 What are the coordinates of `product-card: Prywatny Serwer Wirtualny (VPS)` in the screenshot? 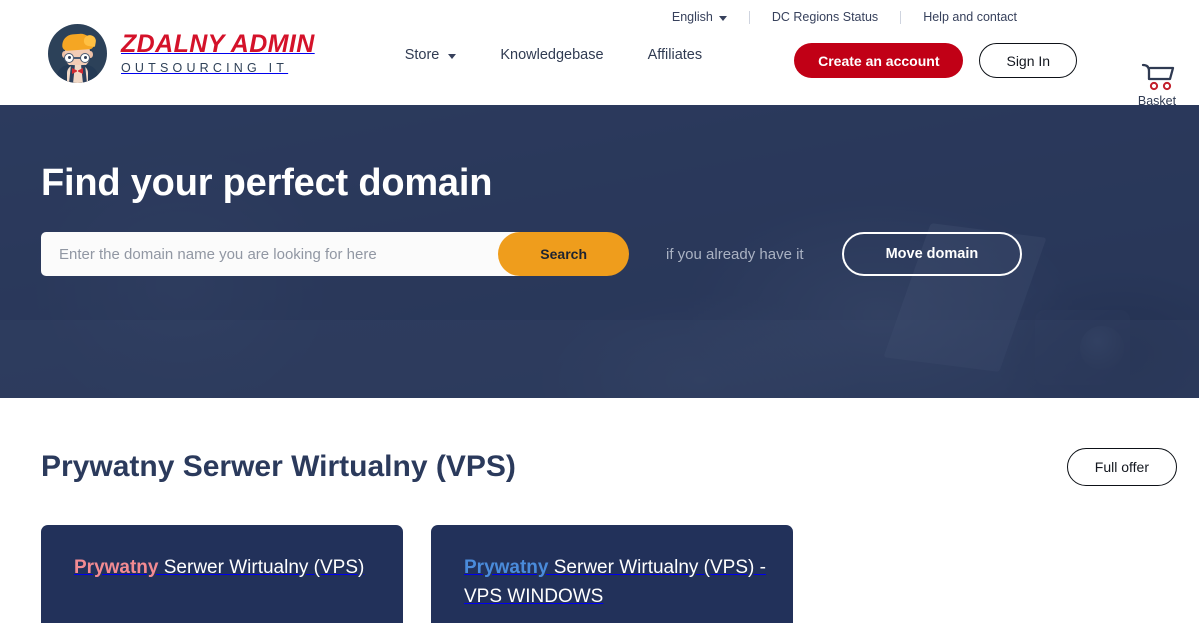 It's located at (222, 574).